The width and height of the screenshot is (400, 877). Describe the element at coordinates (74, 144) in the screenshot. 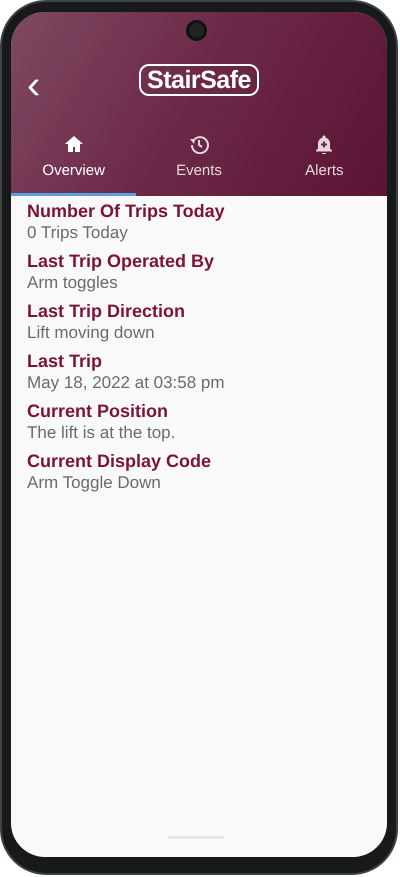

I see `home-icon` at that location.